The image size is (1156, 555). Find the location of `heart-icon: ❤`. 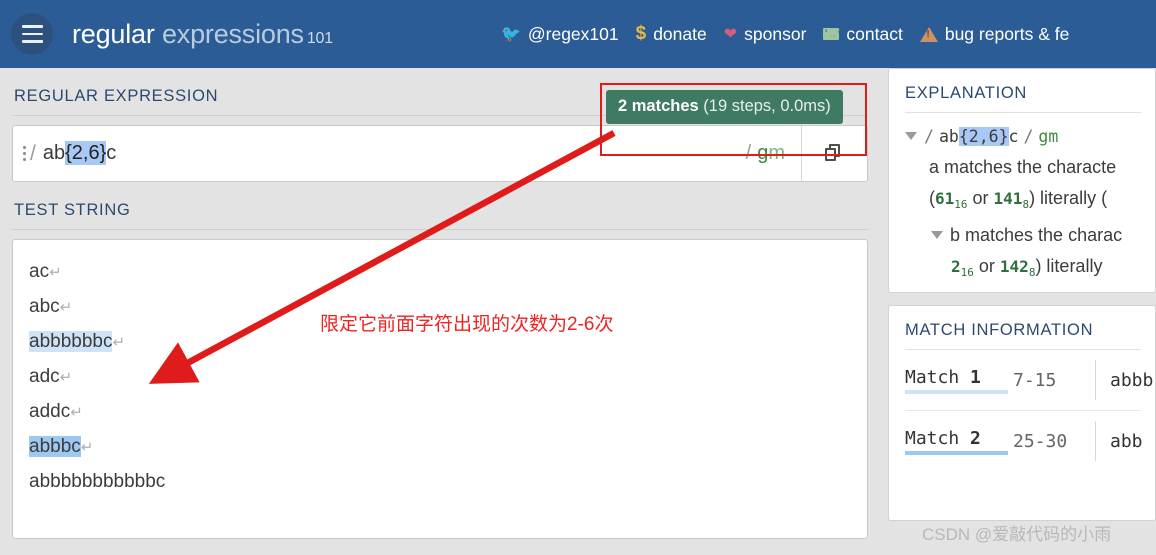

heart-icon: ❤ is located at coordinates (730, 34).